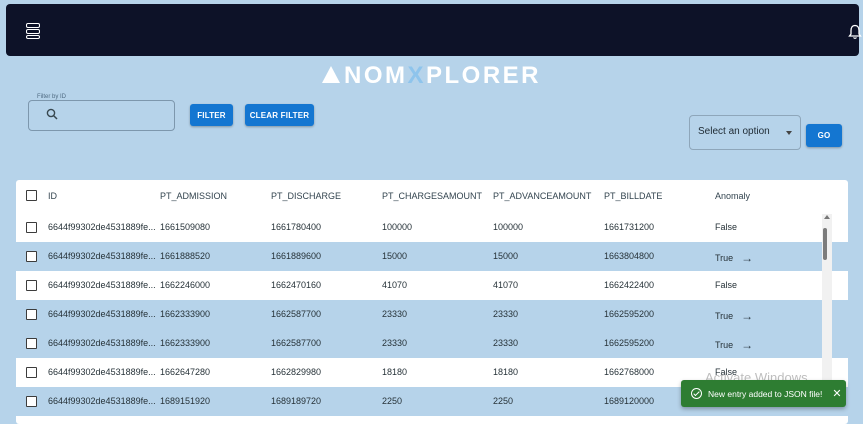 This screenshot has width=863, height=424. I want to click on option-select-label: Select an option, so click(734, 131).